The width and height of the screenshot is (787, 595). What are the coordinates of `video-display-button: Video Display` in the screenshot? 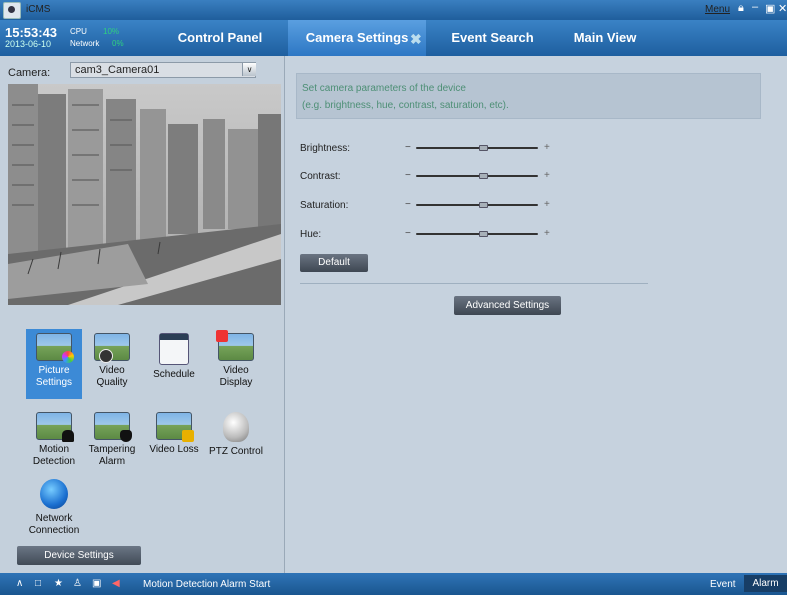 It's located at (236, 359).